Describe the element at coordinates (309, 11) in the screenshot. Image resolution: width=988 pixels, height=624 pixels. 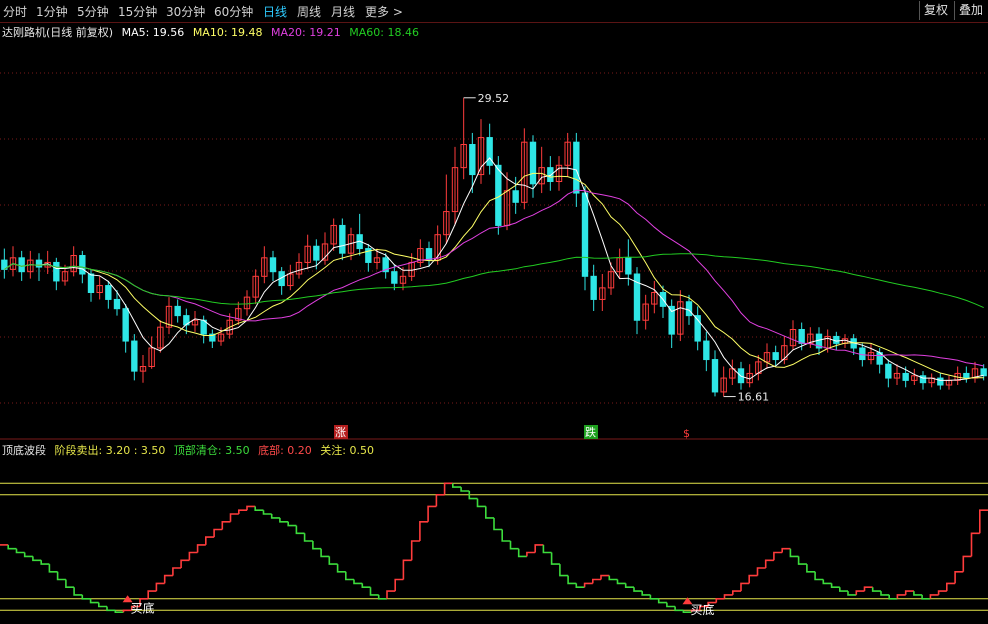
I see `tab-weekly: 周线` at that location.